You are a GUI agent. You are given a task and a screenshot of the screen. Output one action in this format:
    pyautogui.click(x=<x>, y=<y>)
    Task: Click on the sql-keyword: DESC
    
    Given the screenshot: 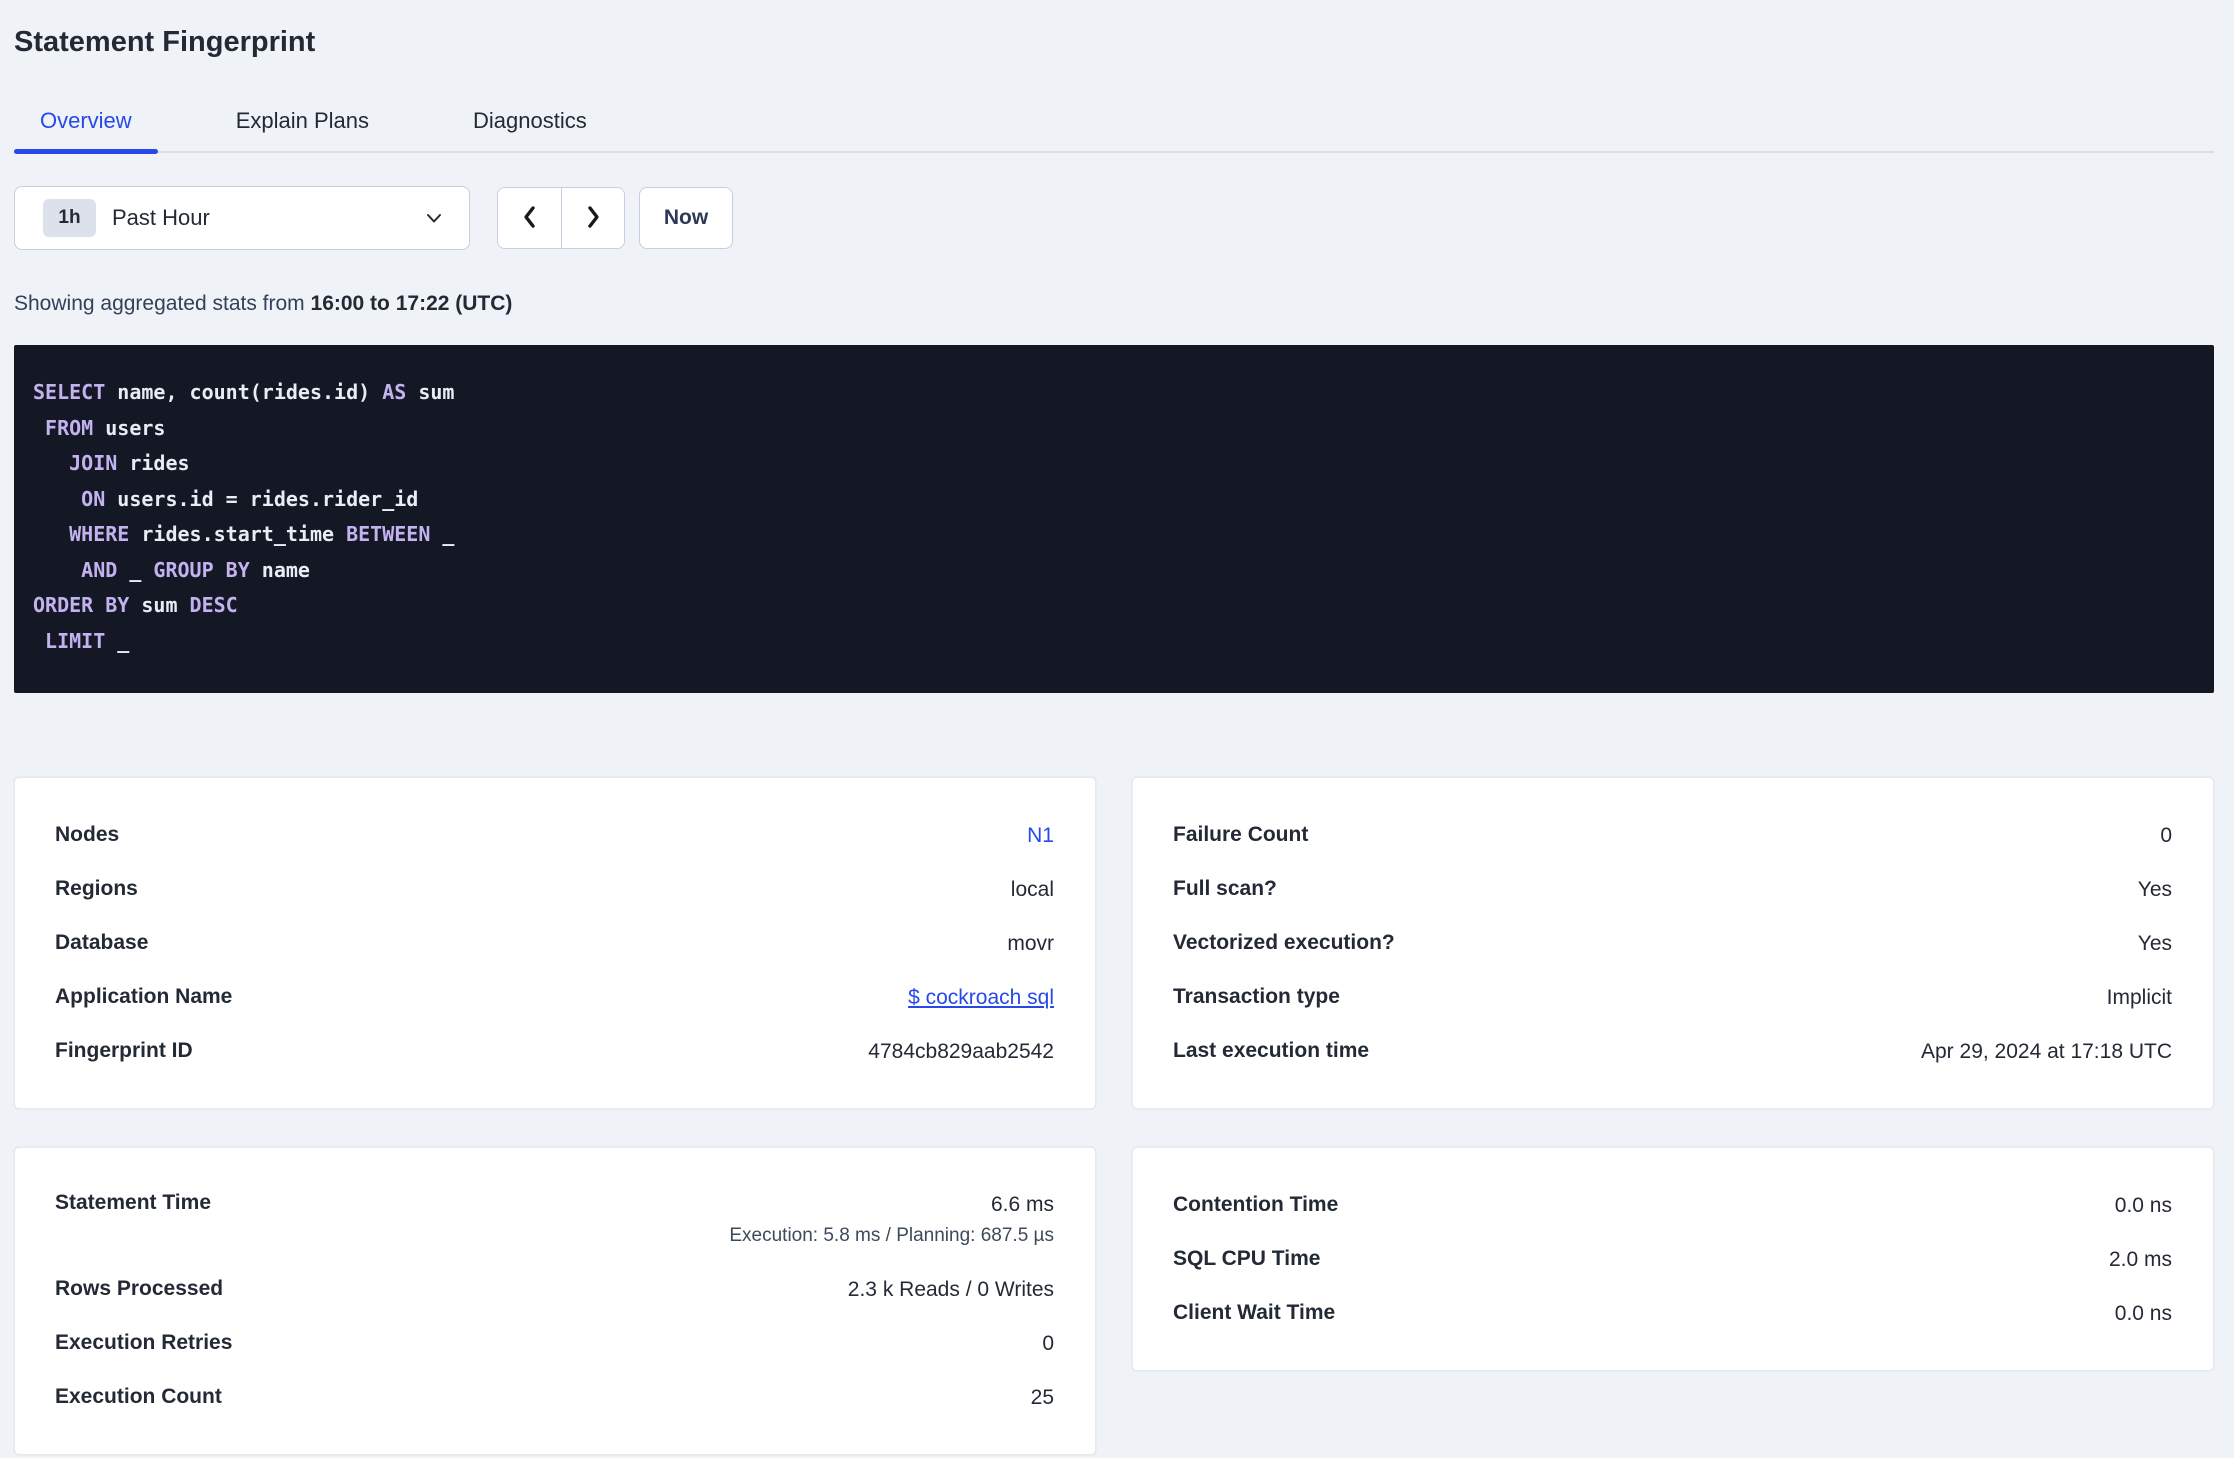 What is the action you would take?
    pyautogui.click(x=213, y=605)
    